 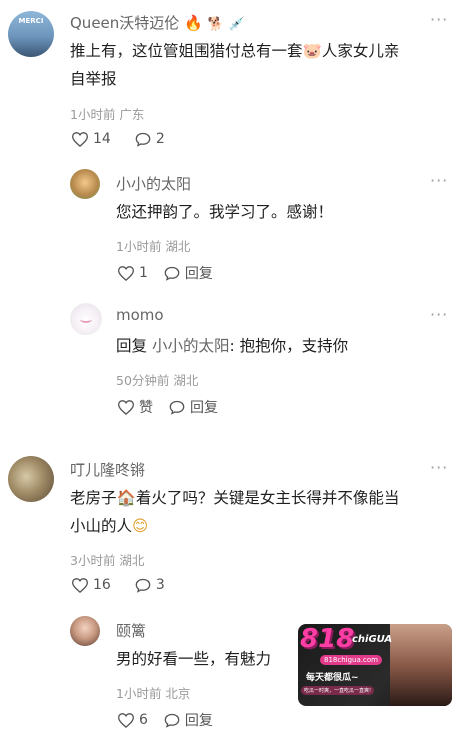 What do you see at coordinates (157, 22) in the screenshot?
I see `commenter-name: Queen沃特迈伦 🔥 🐕 💉` at bounding box center [157, 22].